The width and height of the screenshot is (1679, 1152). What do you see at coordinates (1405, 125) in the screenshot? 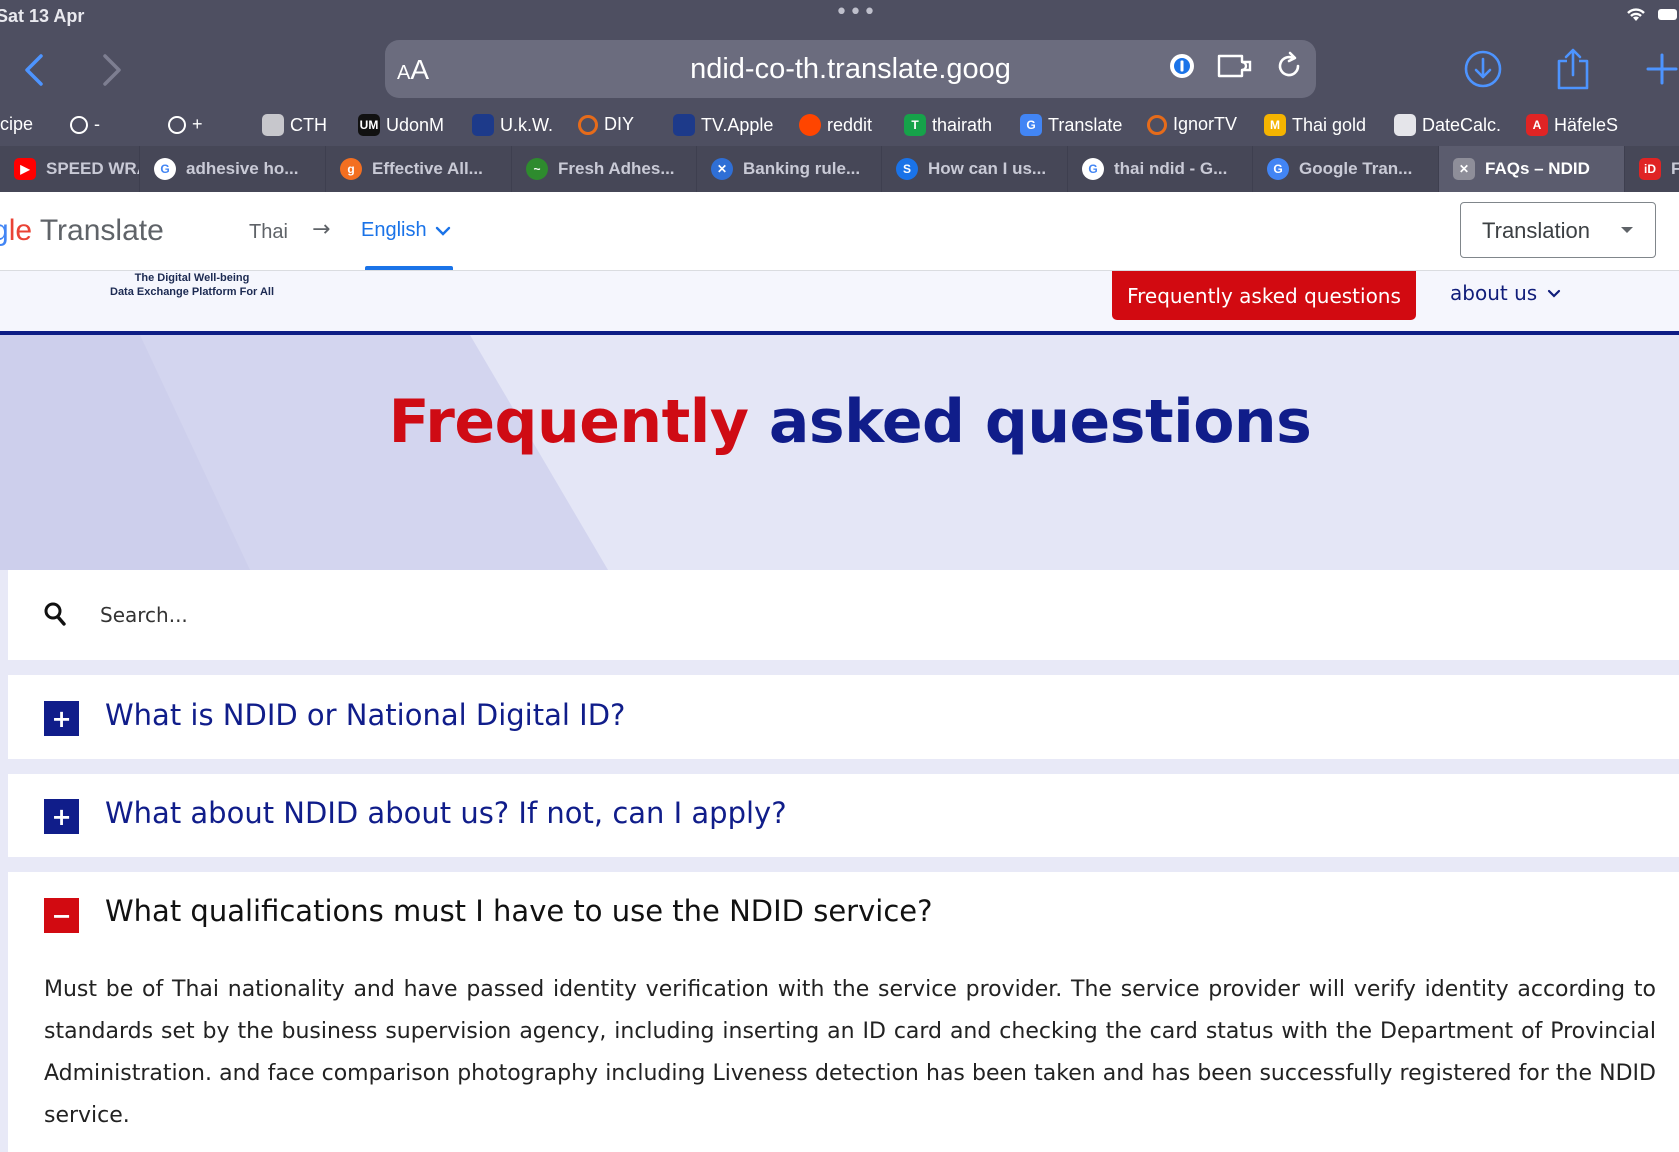
I see `datecalc-icon` at bounding box center [1405, 125].